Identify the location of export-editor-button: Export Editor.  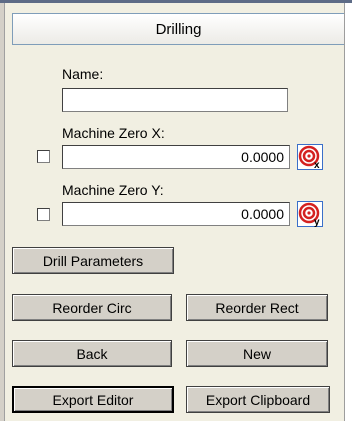
(93, 399).